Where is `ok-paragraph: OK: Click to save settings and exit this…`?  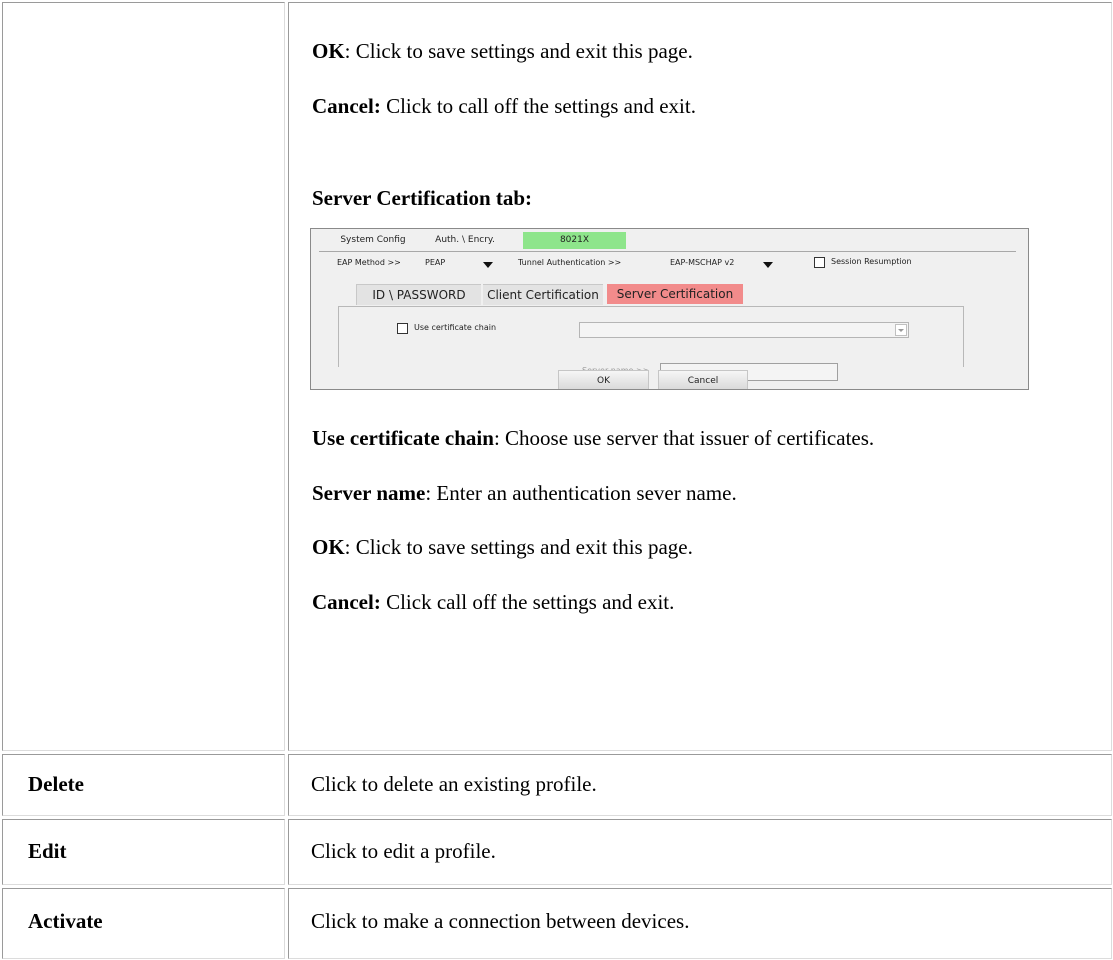 ok-paragraph: OK: Click to save settings and exit this… is located at coordinates (502, 51).